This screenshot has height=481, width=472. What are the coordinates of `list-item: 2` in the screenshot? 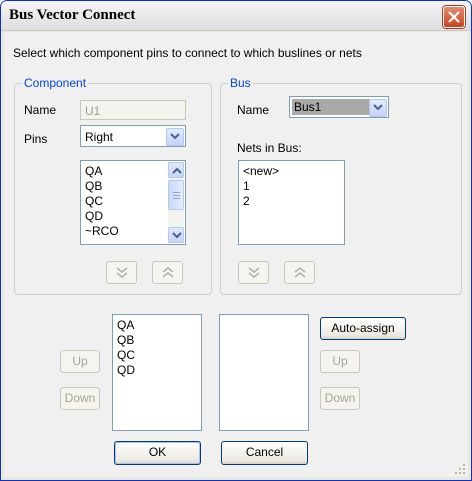 It's located at (246, 201).